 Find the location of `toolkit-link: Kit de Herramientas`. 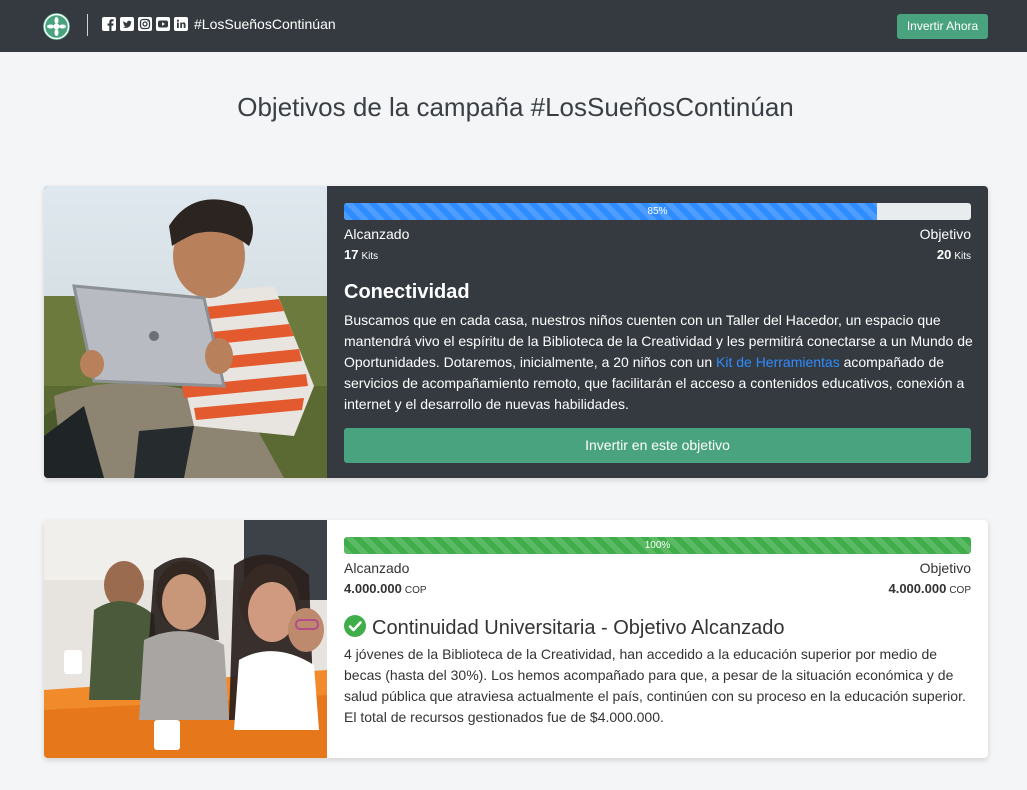

toolkit-link: Kit de Herramientas is located at coordinates (778, 362).